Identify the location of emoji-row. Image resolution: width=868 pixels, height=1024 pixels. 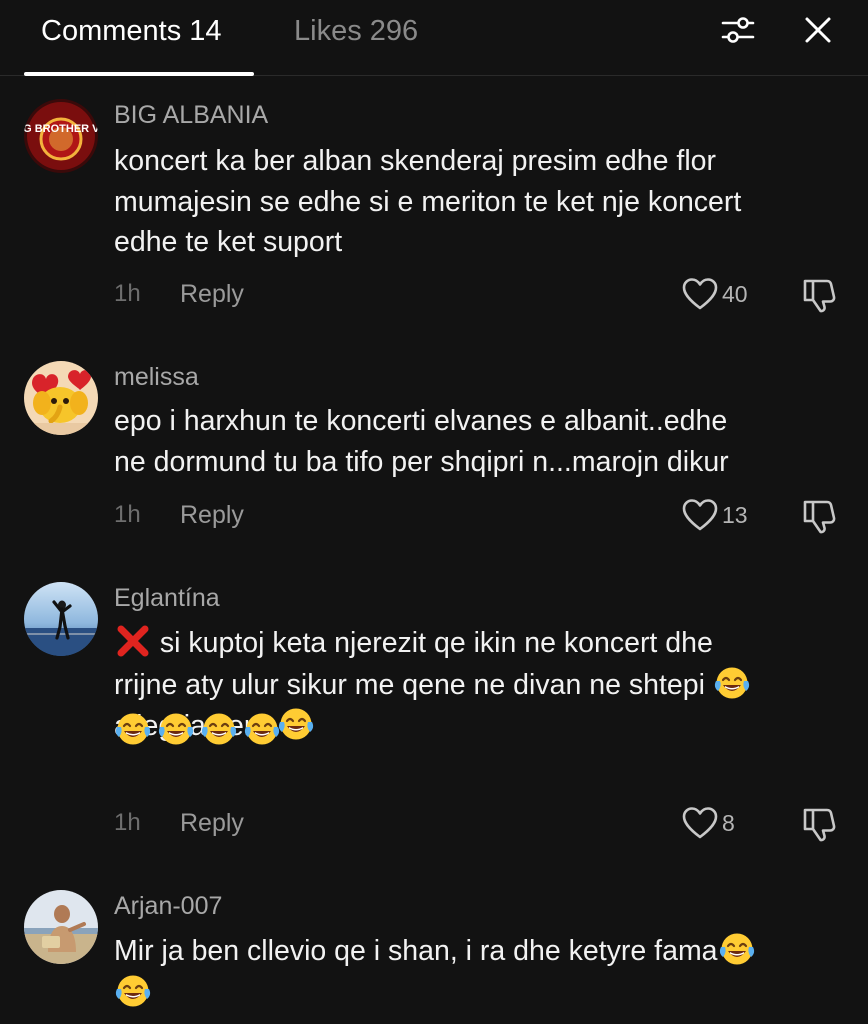
(197, 730).